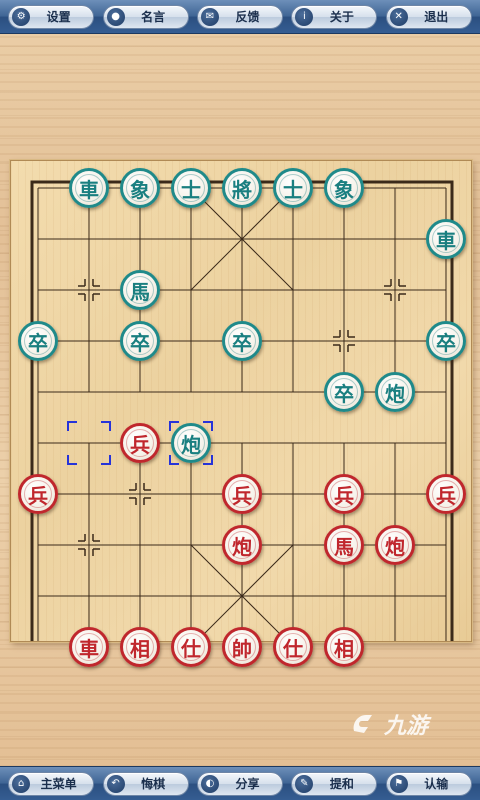 This screenshot has height=800, width=480. Describe the element at coordinates (304, 16) in the screenshot. I see `info-icon: i` at that location.